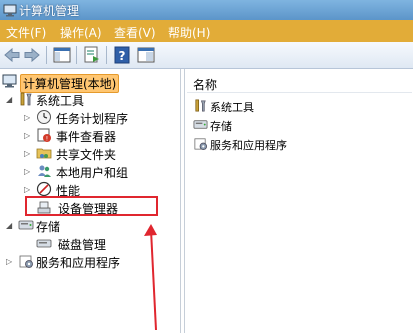 Image resolution: width=413 pixels, height=333 pixels. Describe the element at coordinates (61, 83) in the screenshot. I see `tree-node-root: 计算机管理(本地)` at that location.